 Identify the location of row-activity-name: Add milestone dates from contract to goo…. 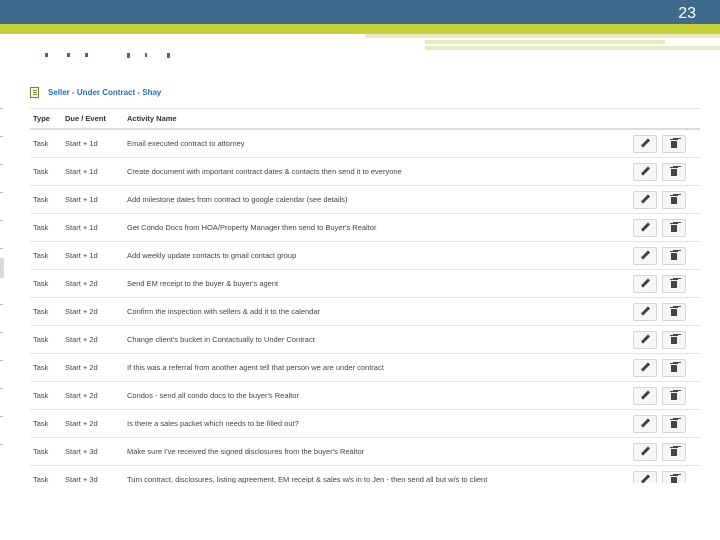
(237, 199).